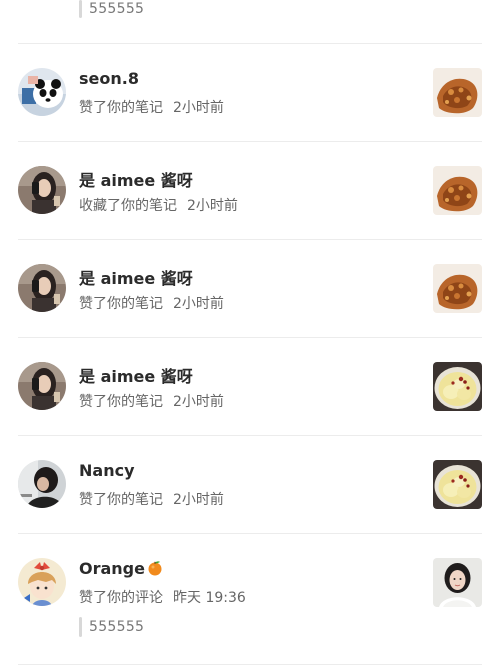 The height and width of the screenshot is (667, 500). Describe the element at coordinates (42, 92) in the screenshot. I see `panda-avatar-icon` at that location.